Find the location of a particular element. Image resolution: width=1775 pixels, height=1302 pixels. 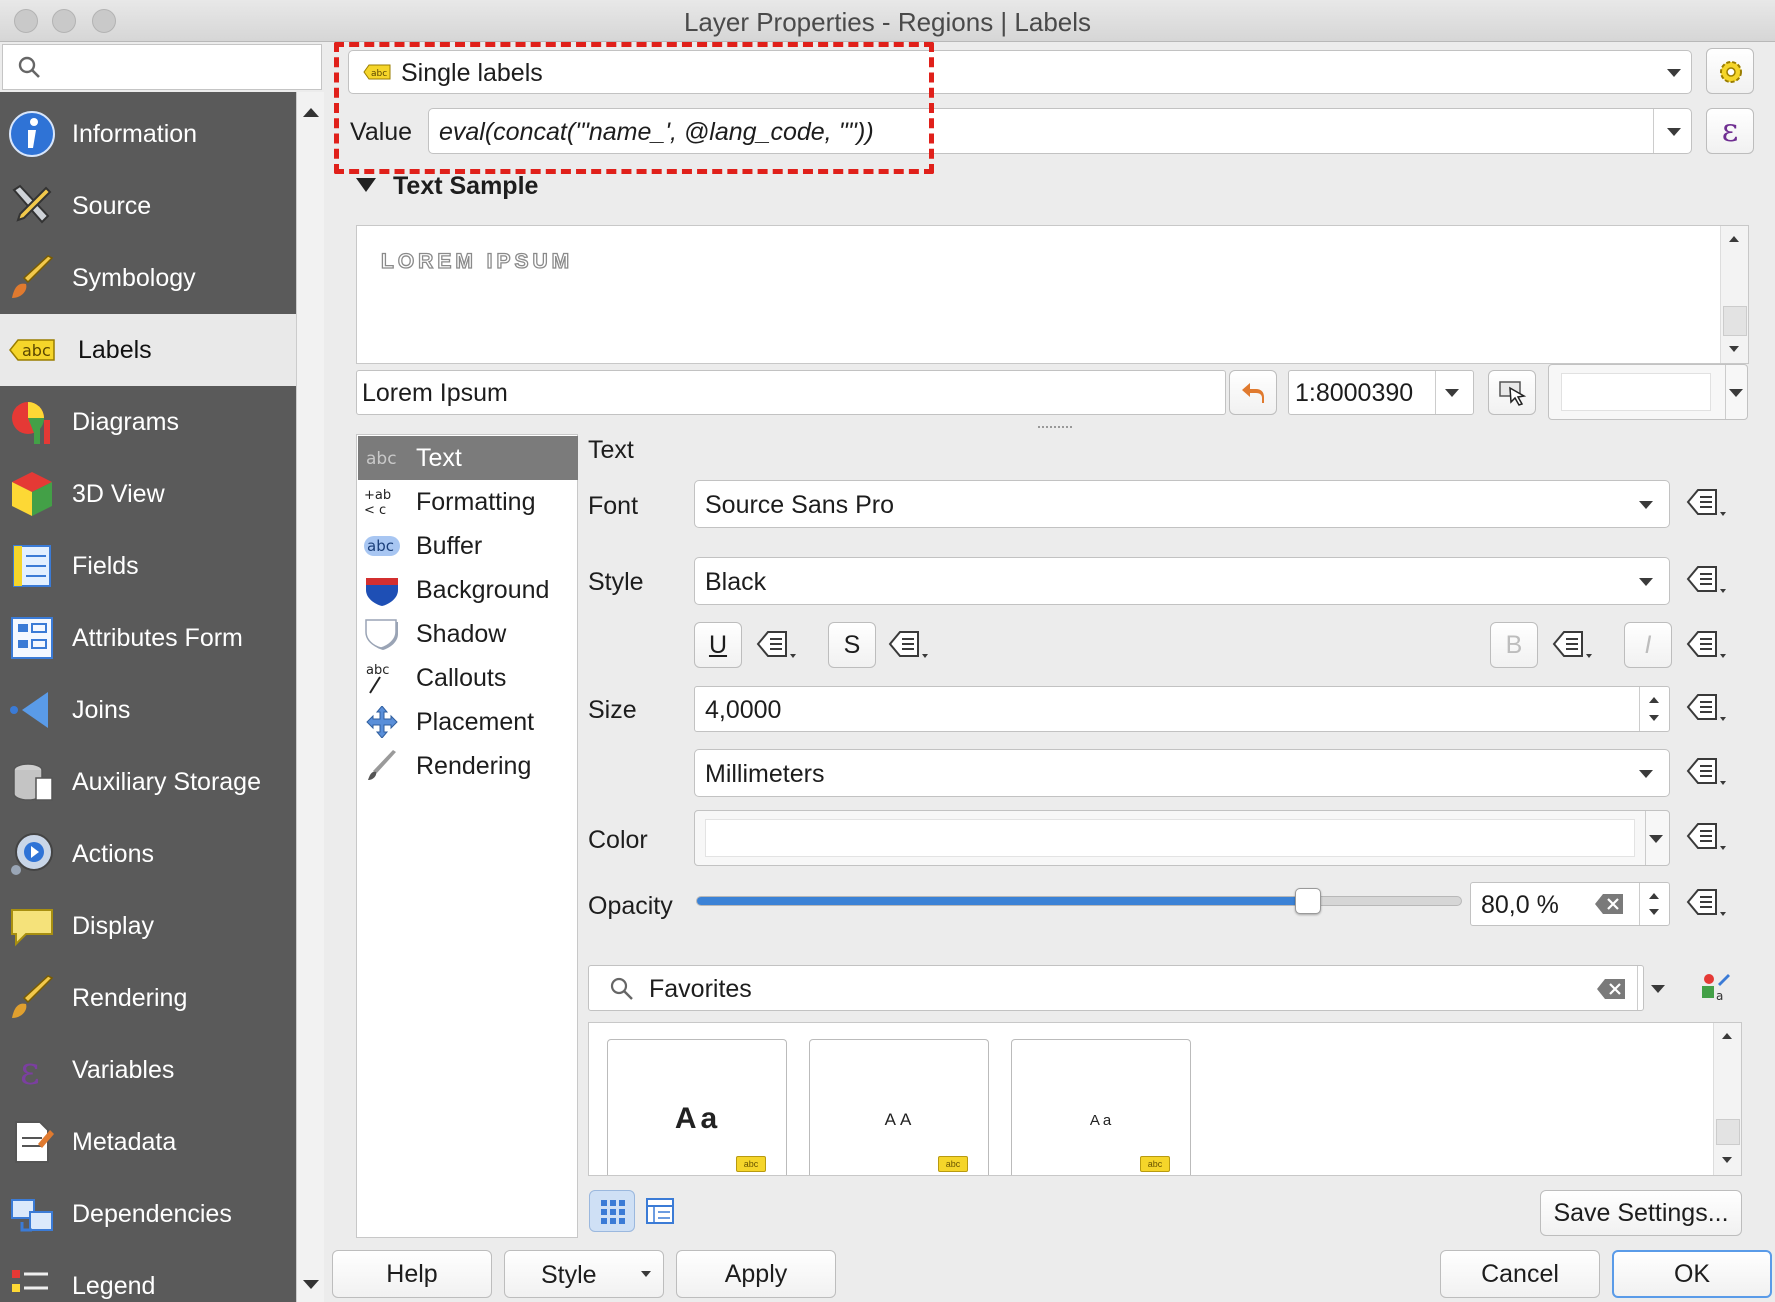

sidebar-item-rendering: Rendering is located at coordinates (148, 998).